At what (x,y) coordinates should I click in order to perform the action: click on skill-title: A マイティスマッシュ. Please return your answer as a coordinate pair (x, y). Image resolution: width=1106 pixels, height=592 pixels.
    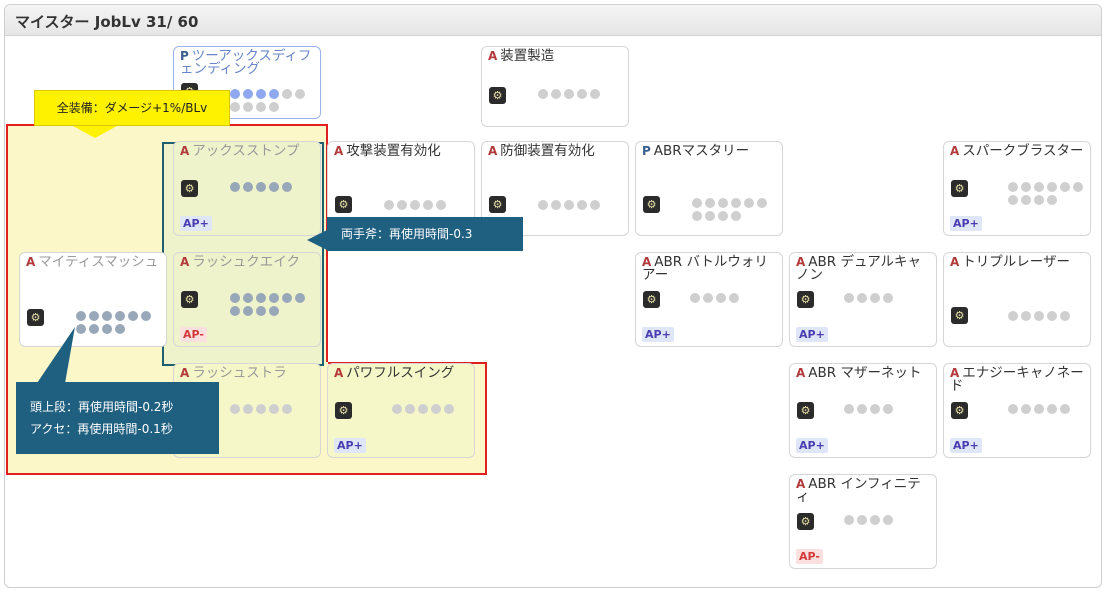
    Looking at the image, I should click on (94, 262).